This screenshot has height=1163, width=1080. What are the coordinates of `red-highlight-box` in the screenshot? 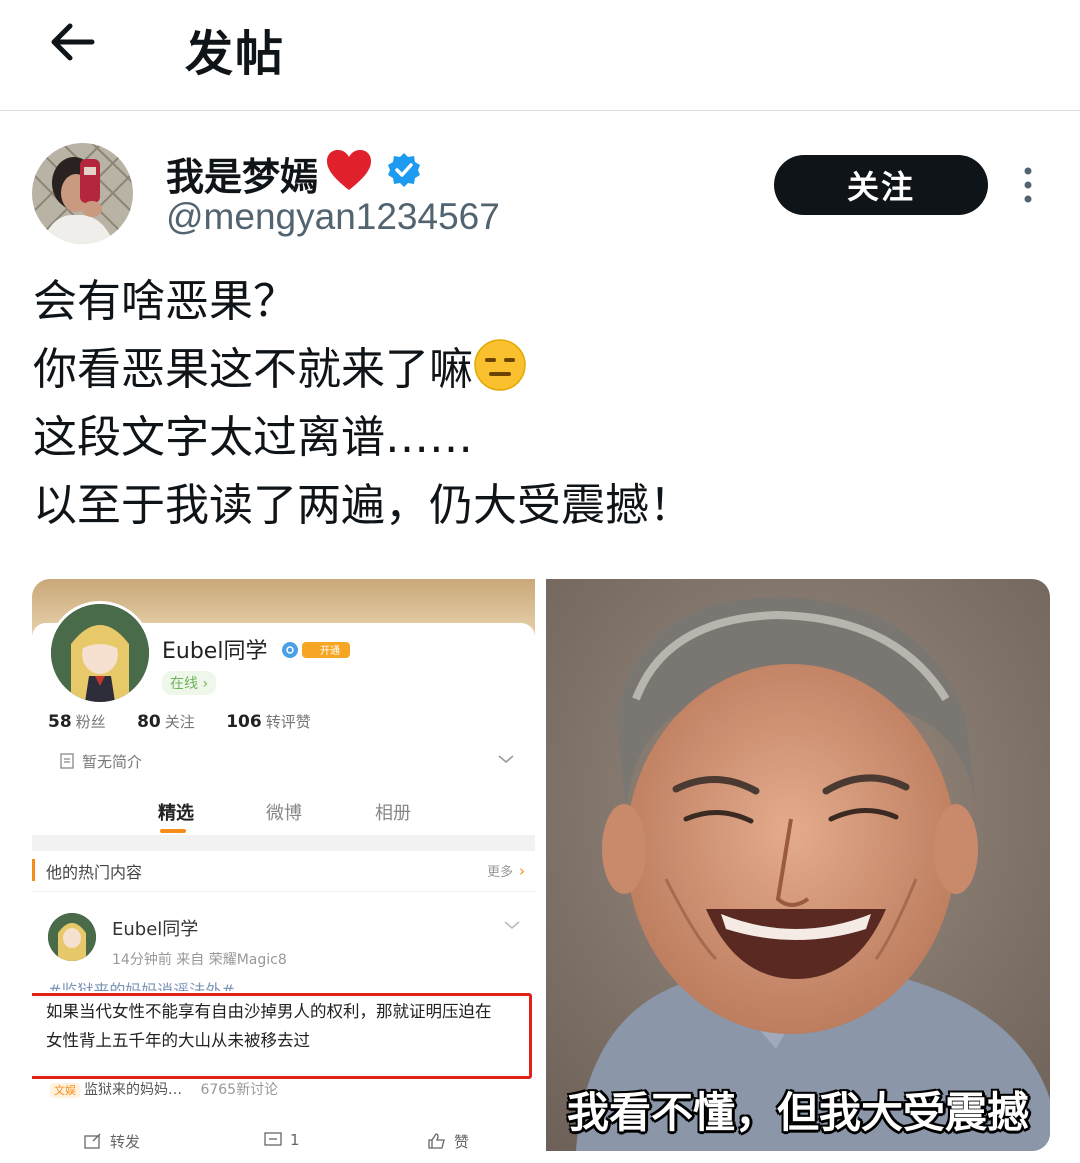 It's located at (282, 1036).